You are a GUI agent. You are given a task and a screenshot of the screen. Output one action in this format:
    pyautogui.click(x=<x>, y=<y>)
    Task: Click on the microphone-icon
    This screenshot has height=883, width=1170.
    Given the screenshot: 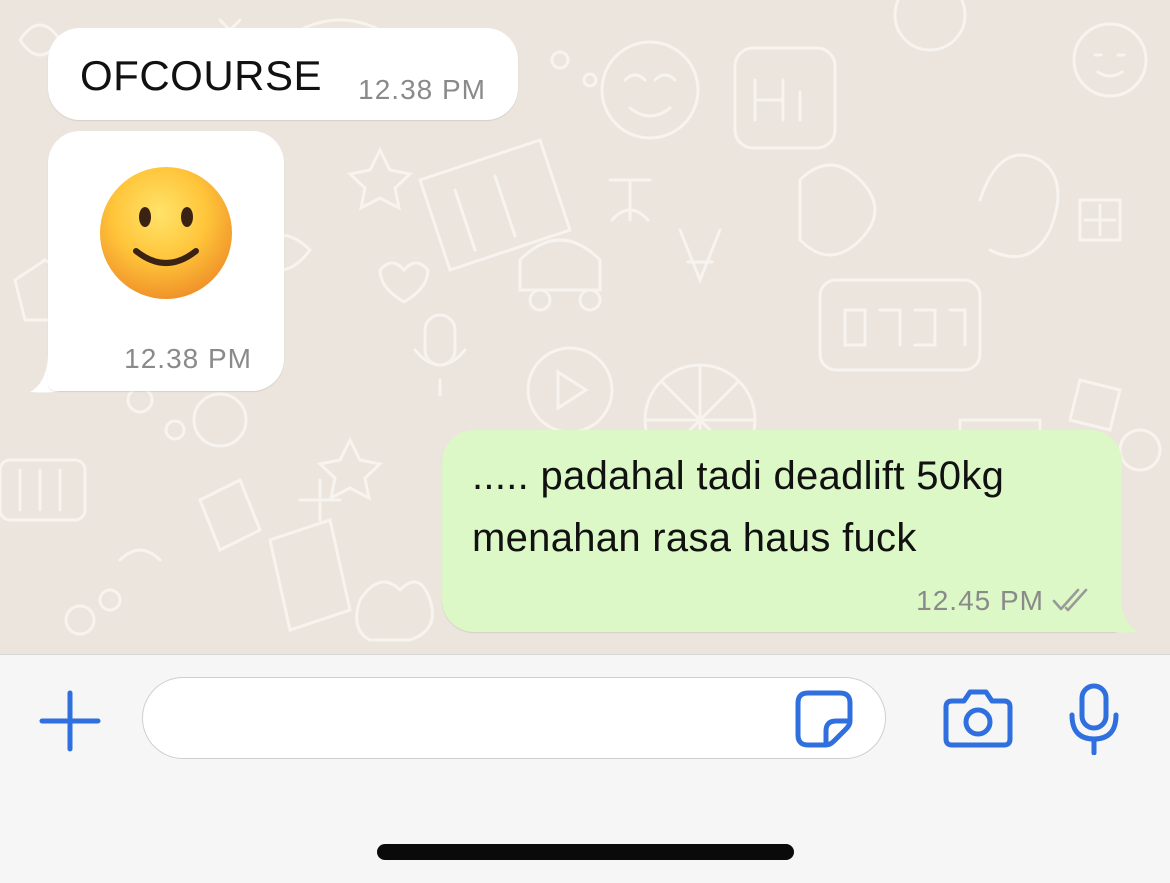 What is the action you would take?
    pyautogui.click(x=1094, y=719)
    